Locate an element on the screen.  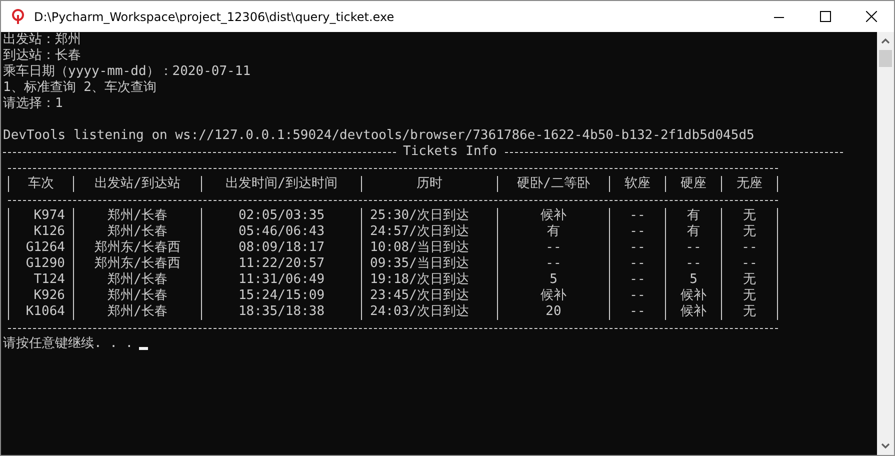
column-header: 硬座 is located at coordinates (693, 184).